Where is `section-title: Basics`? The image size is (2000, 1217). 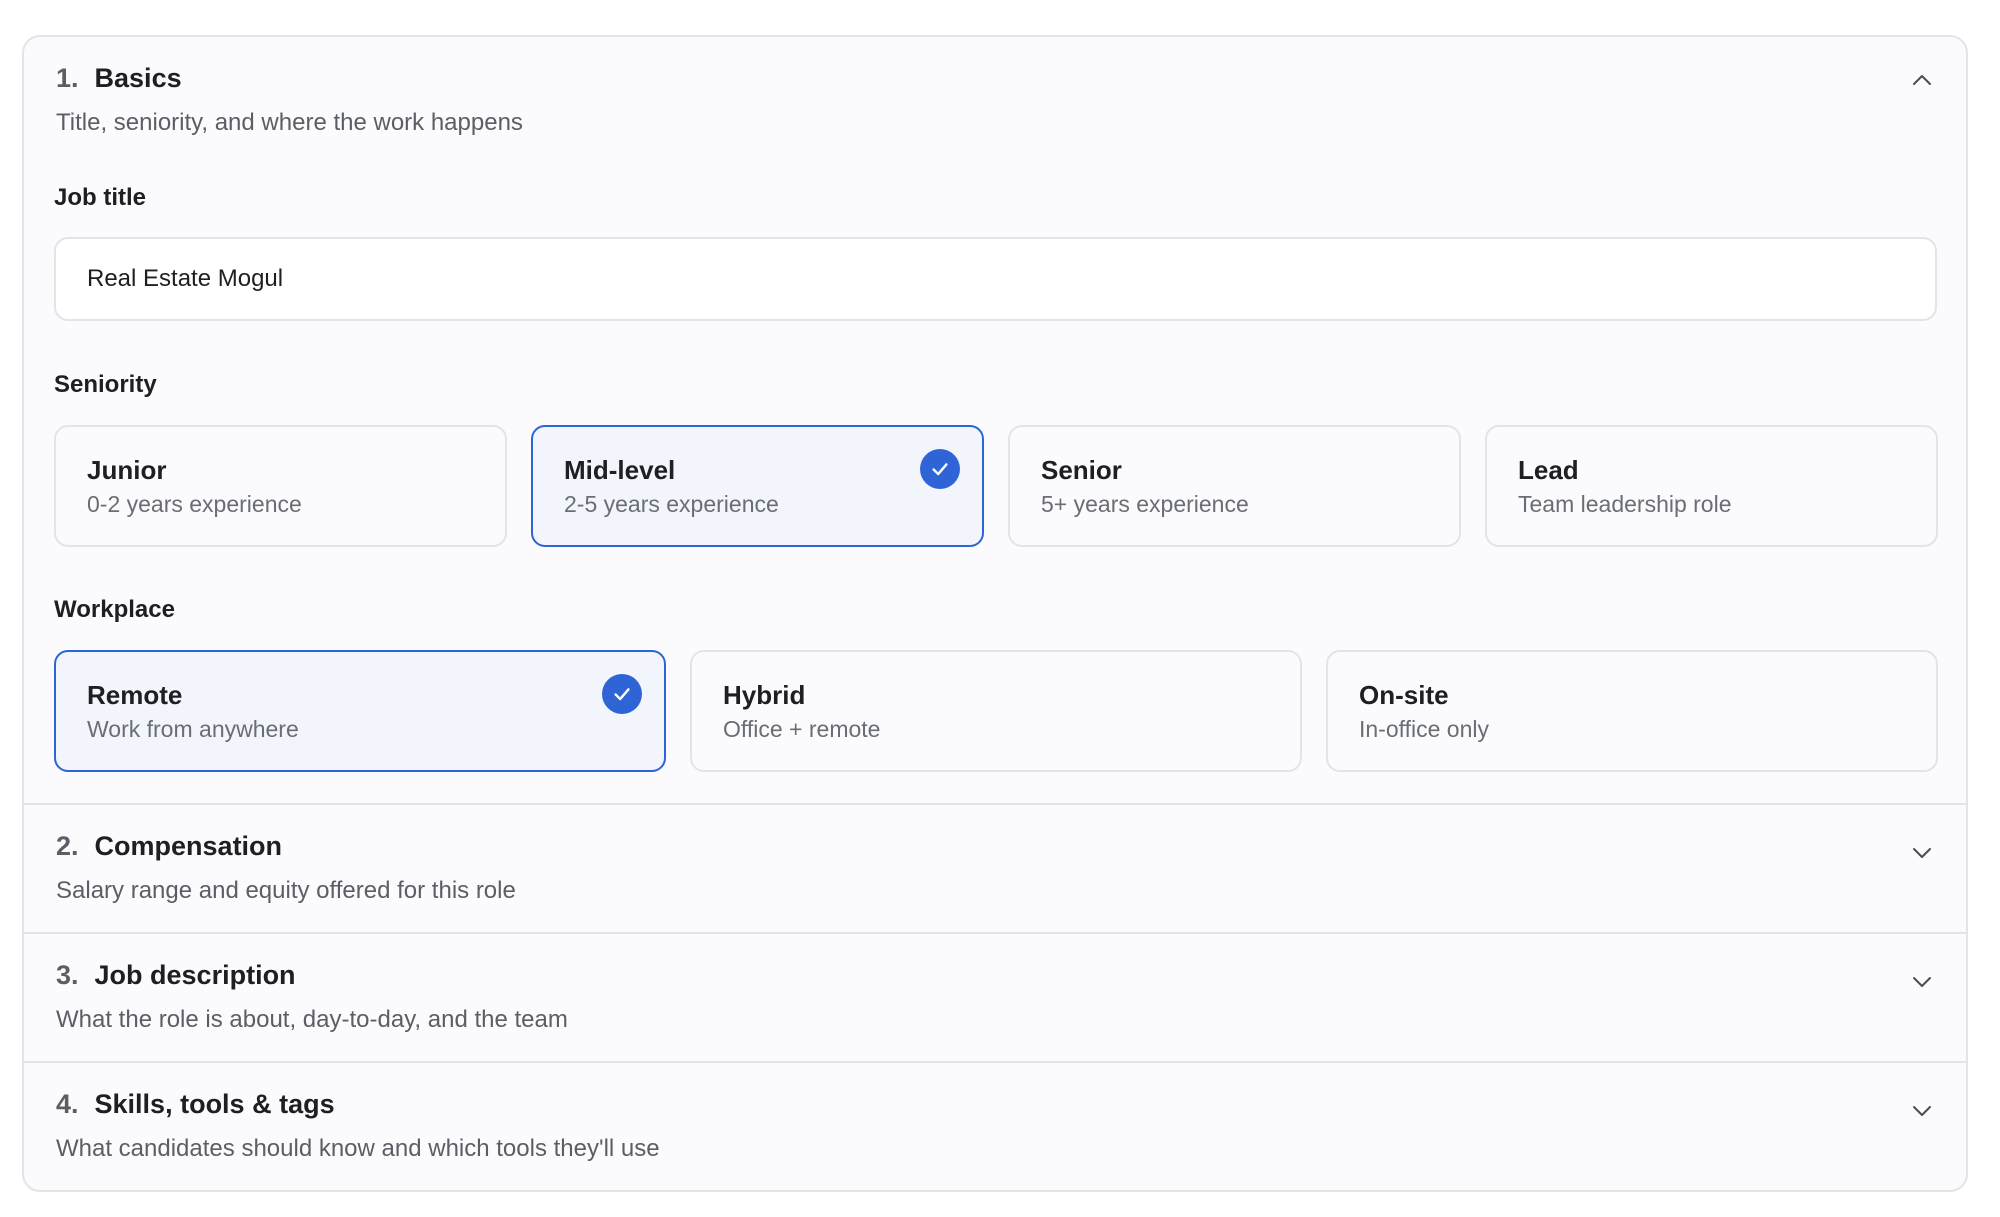
section-title: Basics is located at coordinates (138, 78).